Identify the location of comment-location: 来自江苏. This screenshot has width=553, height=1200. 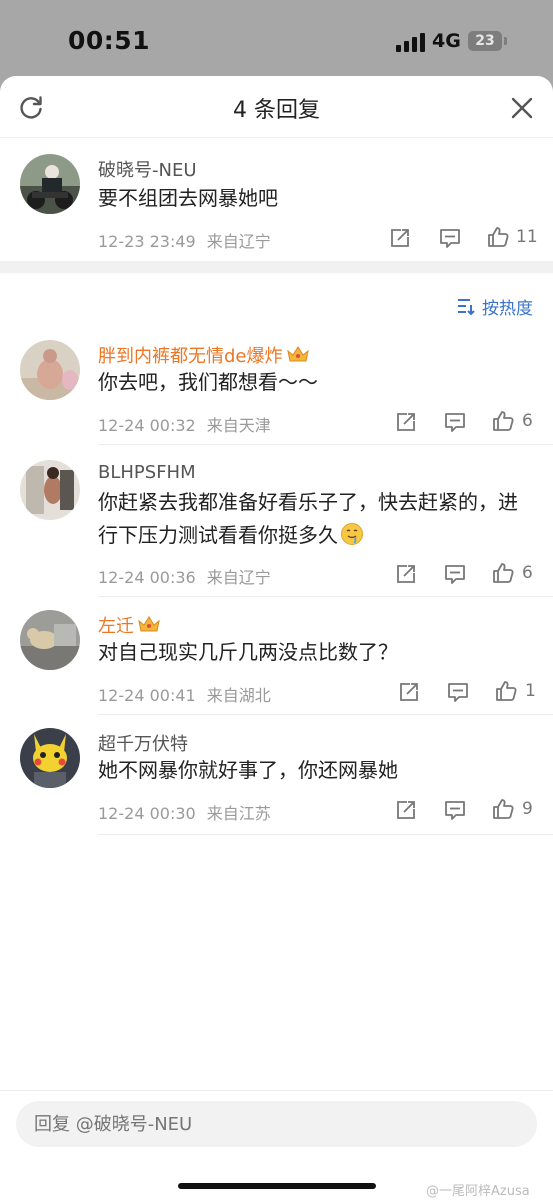
(238, 813).